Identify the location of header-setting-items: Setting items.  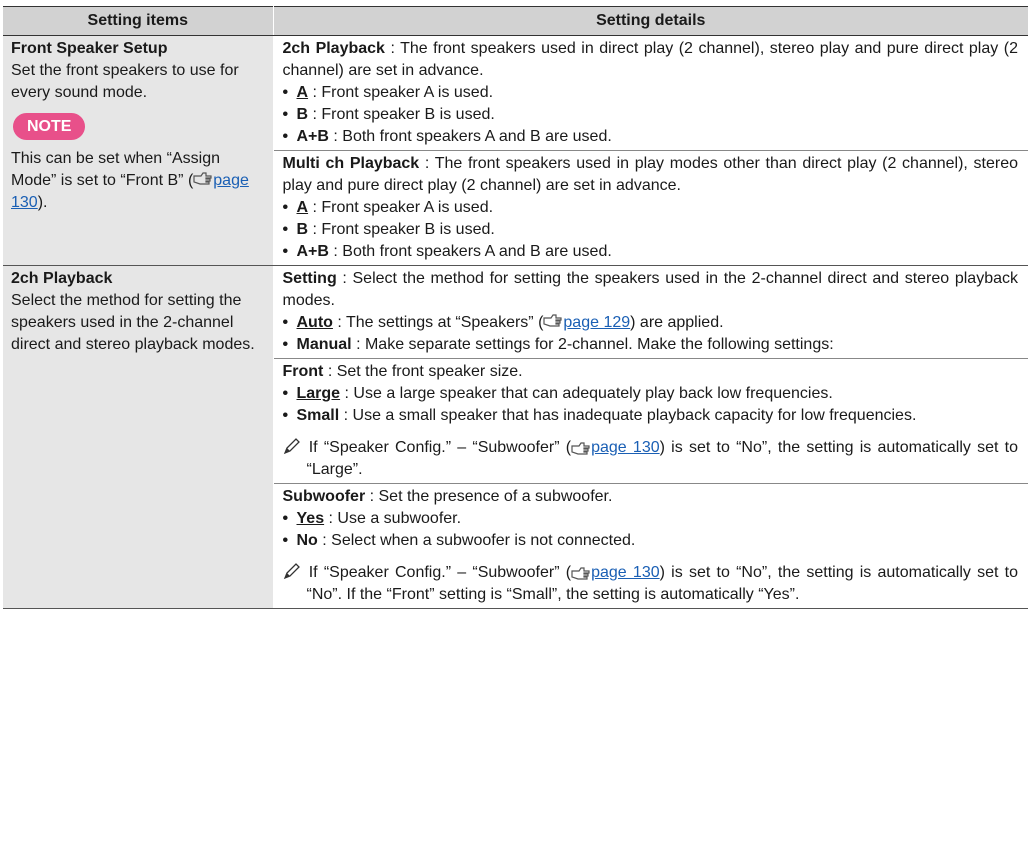
(138, 21).